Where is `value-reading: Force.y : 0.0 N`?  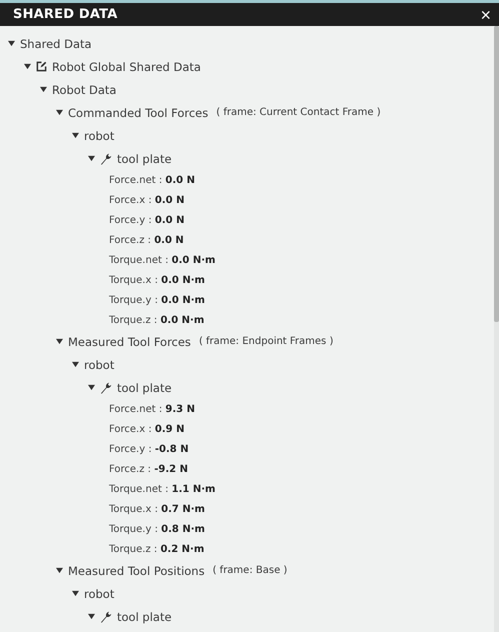
value-reading: Force.y : 0.0 N is located at coordinates (146, 220).